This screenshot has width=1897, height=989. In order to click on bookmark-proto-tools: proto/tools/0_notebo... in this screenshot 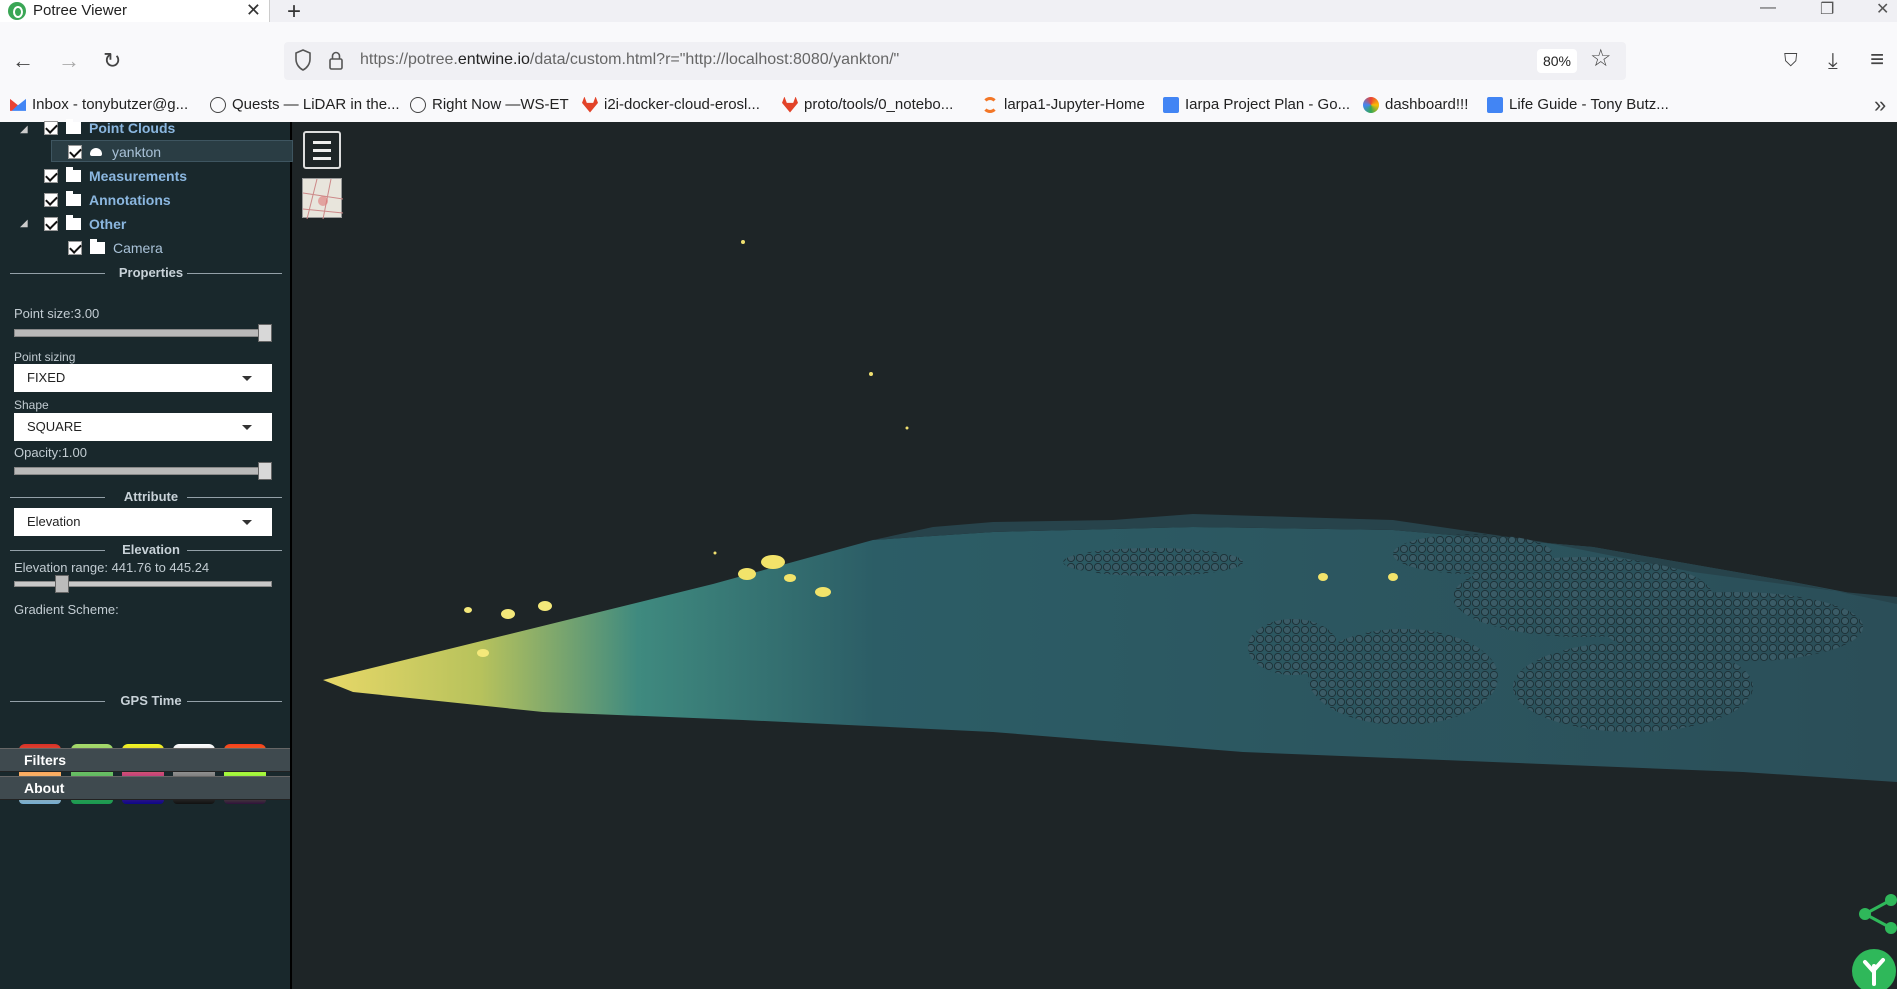, I will do `click(867, 104)`.